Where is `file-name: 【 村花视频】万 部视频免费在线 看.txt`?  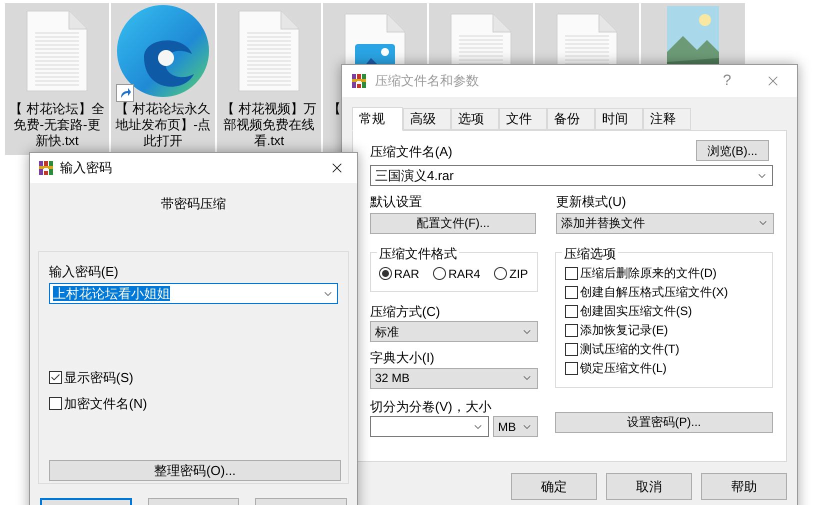
file-name: 【 村花视频】万 部视频免费在线 看.txt is located at coordinates (269, 125).